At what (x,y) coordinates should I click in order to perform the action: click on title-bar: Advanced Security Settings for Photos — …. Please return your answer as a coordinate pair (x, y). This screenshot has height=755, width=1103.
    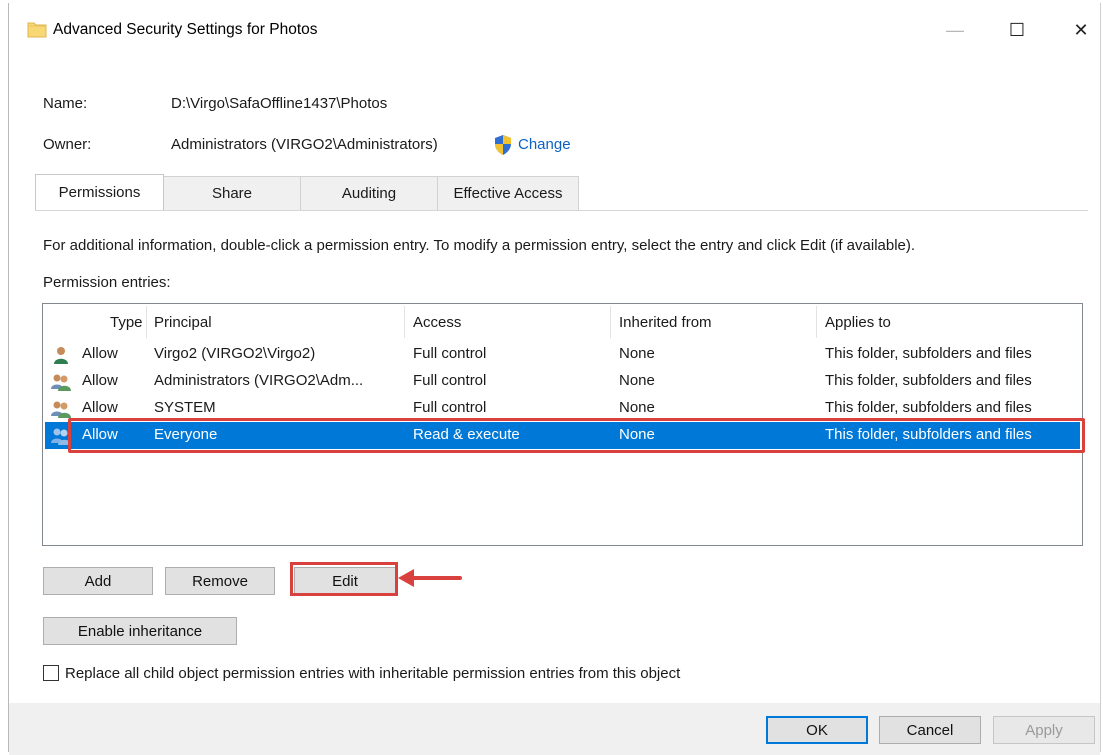
    Looking at the image, I should click on (554, 29).